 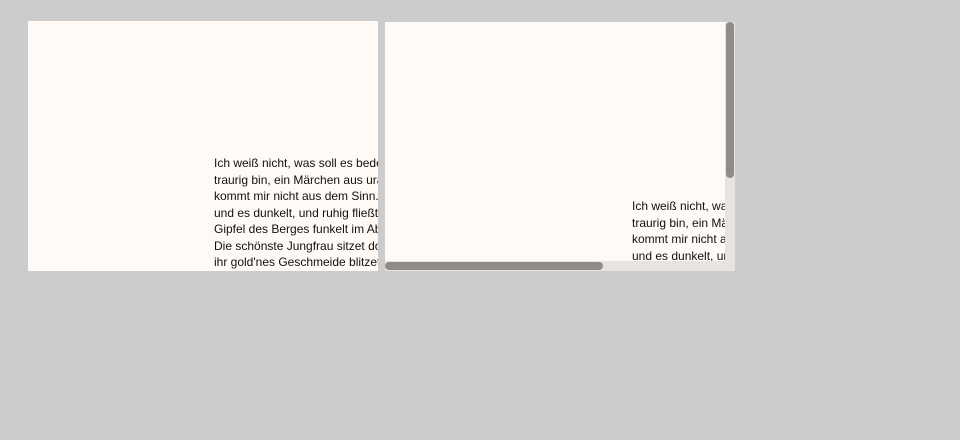 I want to click on vertical-scrollbar-track, so click(x=730, y=146).